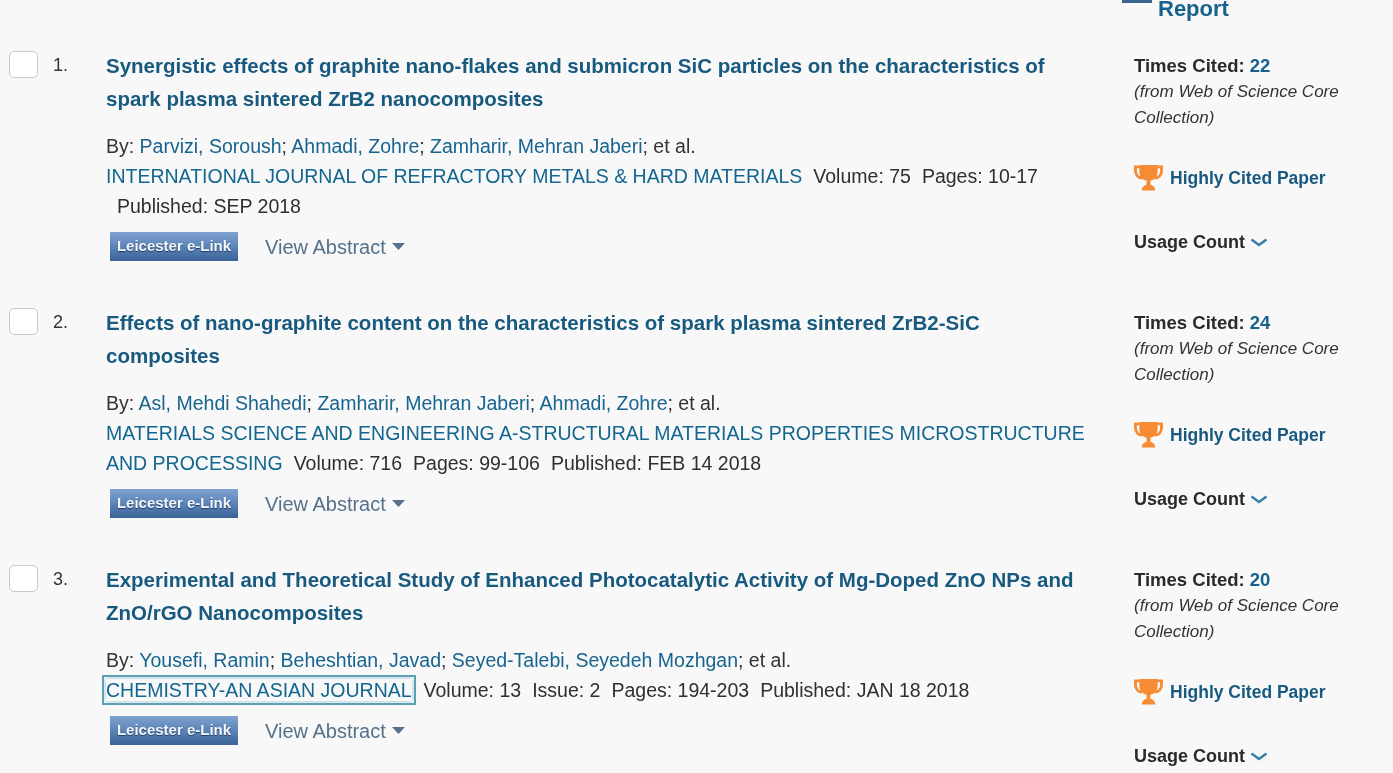  What do you see at coordinates (572, 191) in the screenshot?
I see `source-line: INTERNATIONAL JOURNAL OF REFRACTORY METALS & HARD MATERIALS Volume: 75 Pages: 10-17 Published: SEP 2018` at bounding box center [572, 191].